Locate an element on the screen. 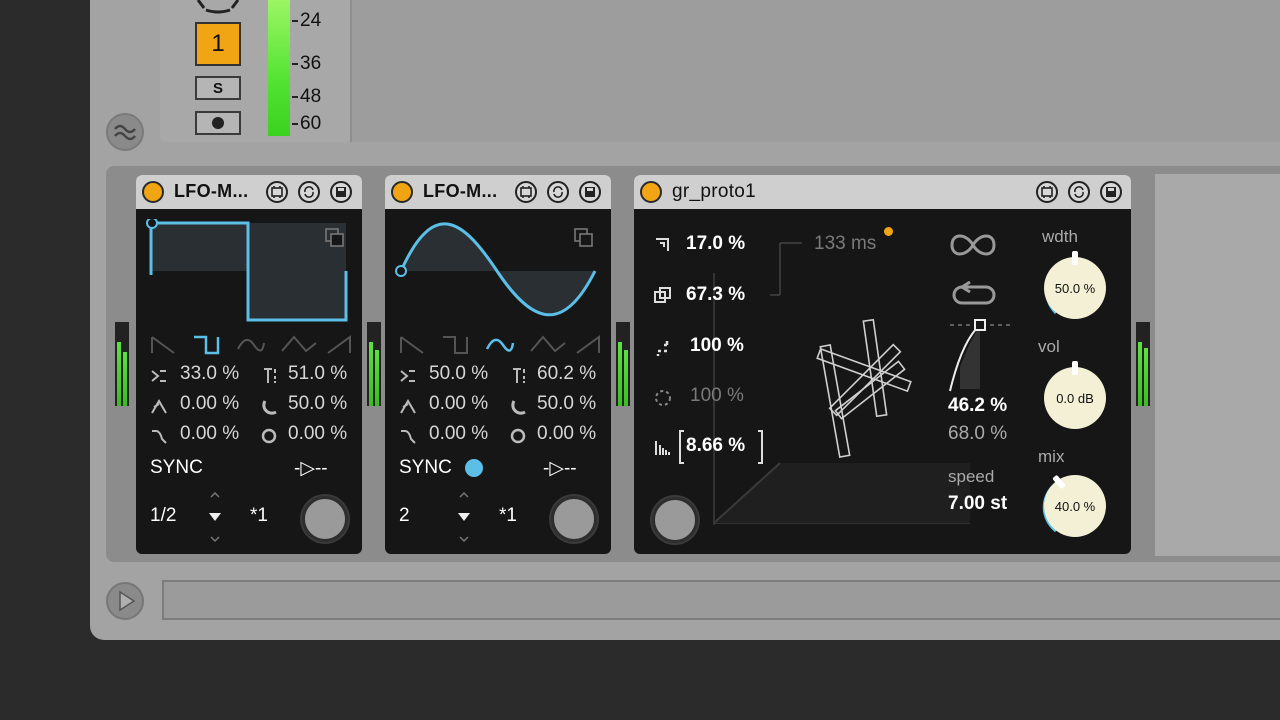 The width and height of the screenshot is (1280, 720). grain-visualizer is located at coordinates (841, 375).